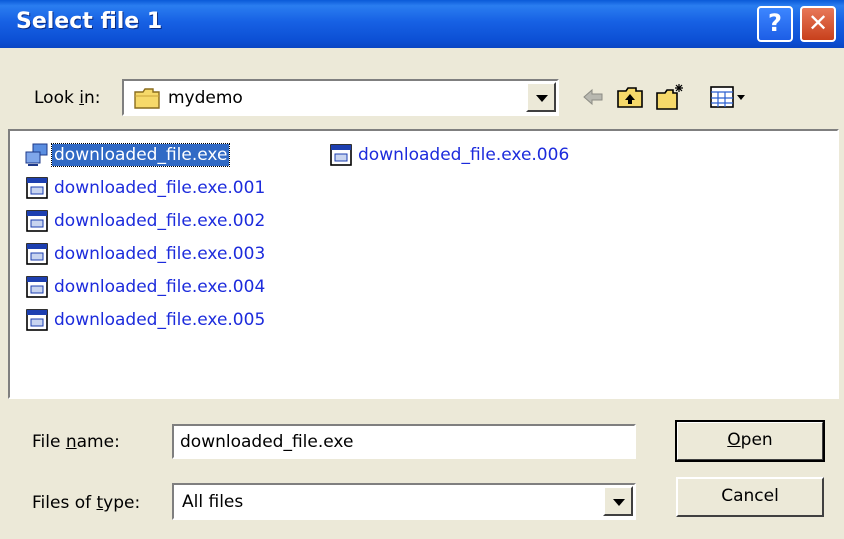 The width and height of the screenshot is (844, 539). What do you see at coordinates (89, 21) in the screenshot?
I see `dialog-title: Select file 1` at bounding box center [89, 21].